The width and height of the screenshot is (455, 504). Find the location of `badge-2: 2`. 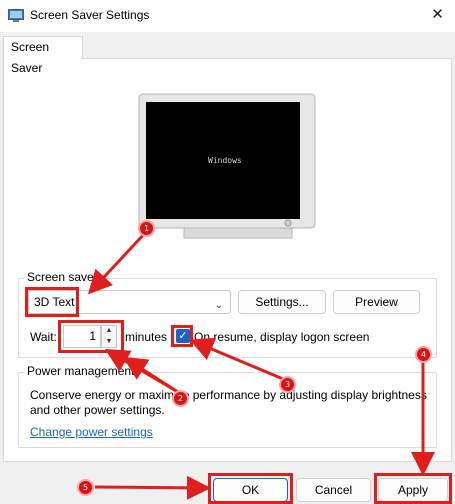

badge-2: 2 is located at coordinates (180, 398).